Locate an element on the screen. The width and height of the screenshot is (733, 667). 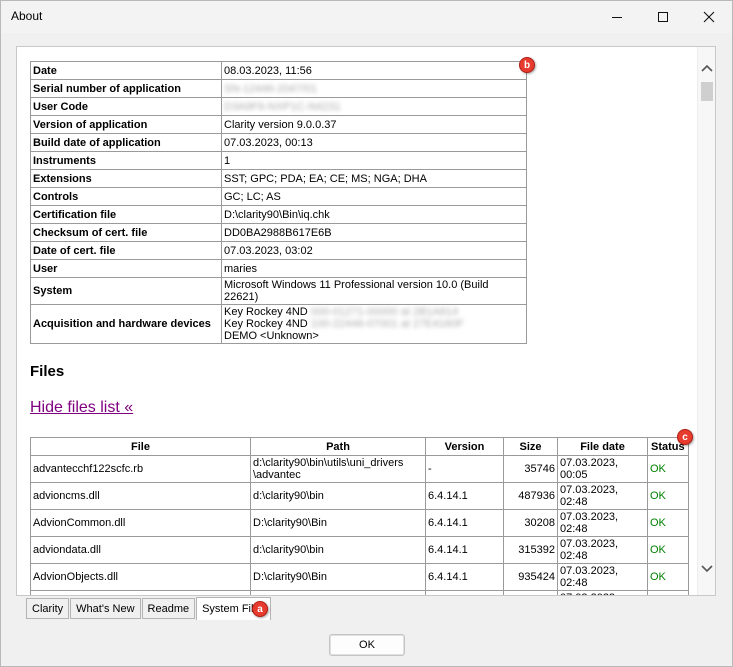
info-key: User Code is located at coordinates (126, 106).